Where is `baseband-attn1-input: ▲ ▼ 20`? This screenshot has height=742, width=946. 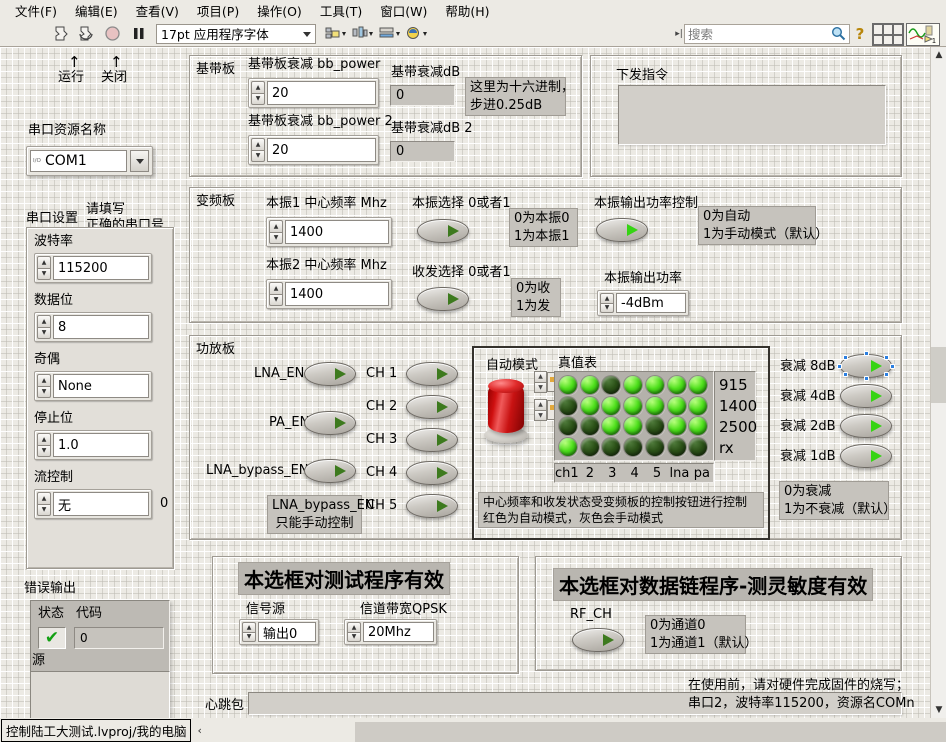
baseband-attn1-input: ▲ ▼ 20 is located at coordinates (313, 93).